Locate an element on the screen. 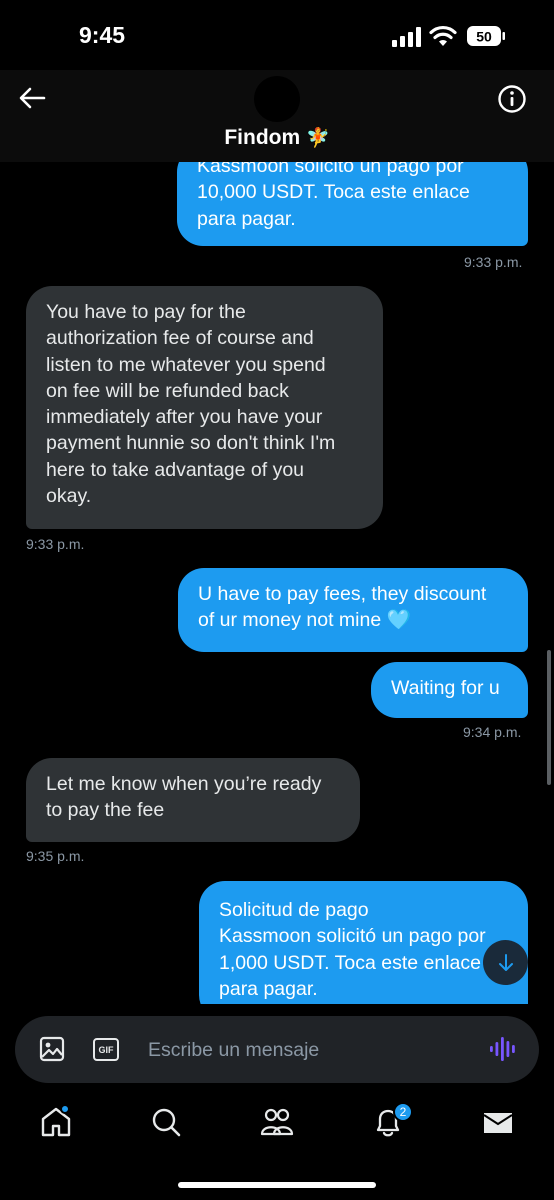  message-line: of ur money not mine 🩵 is located at coordinates (304, 620).